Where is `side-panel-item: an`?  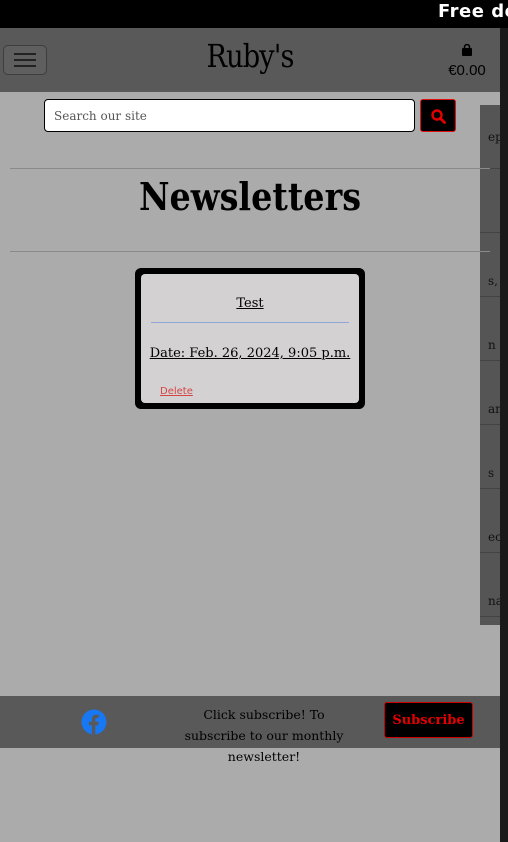 side-panel-item: an is located at coordinates (490, 393).